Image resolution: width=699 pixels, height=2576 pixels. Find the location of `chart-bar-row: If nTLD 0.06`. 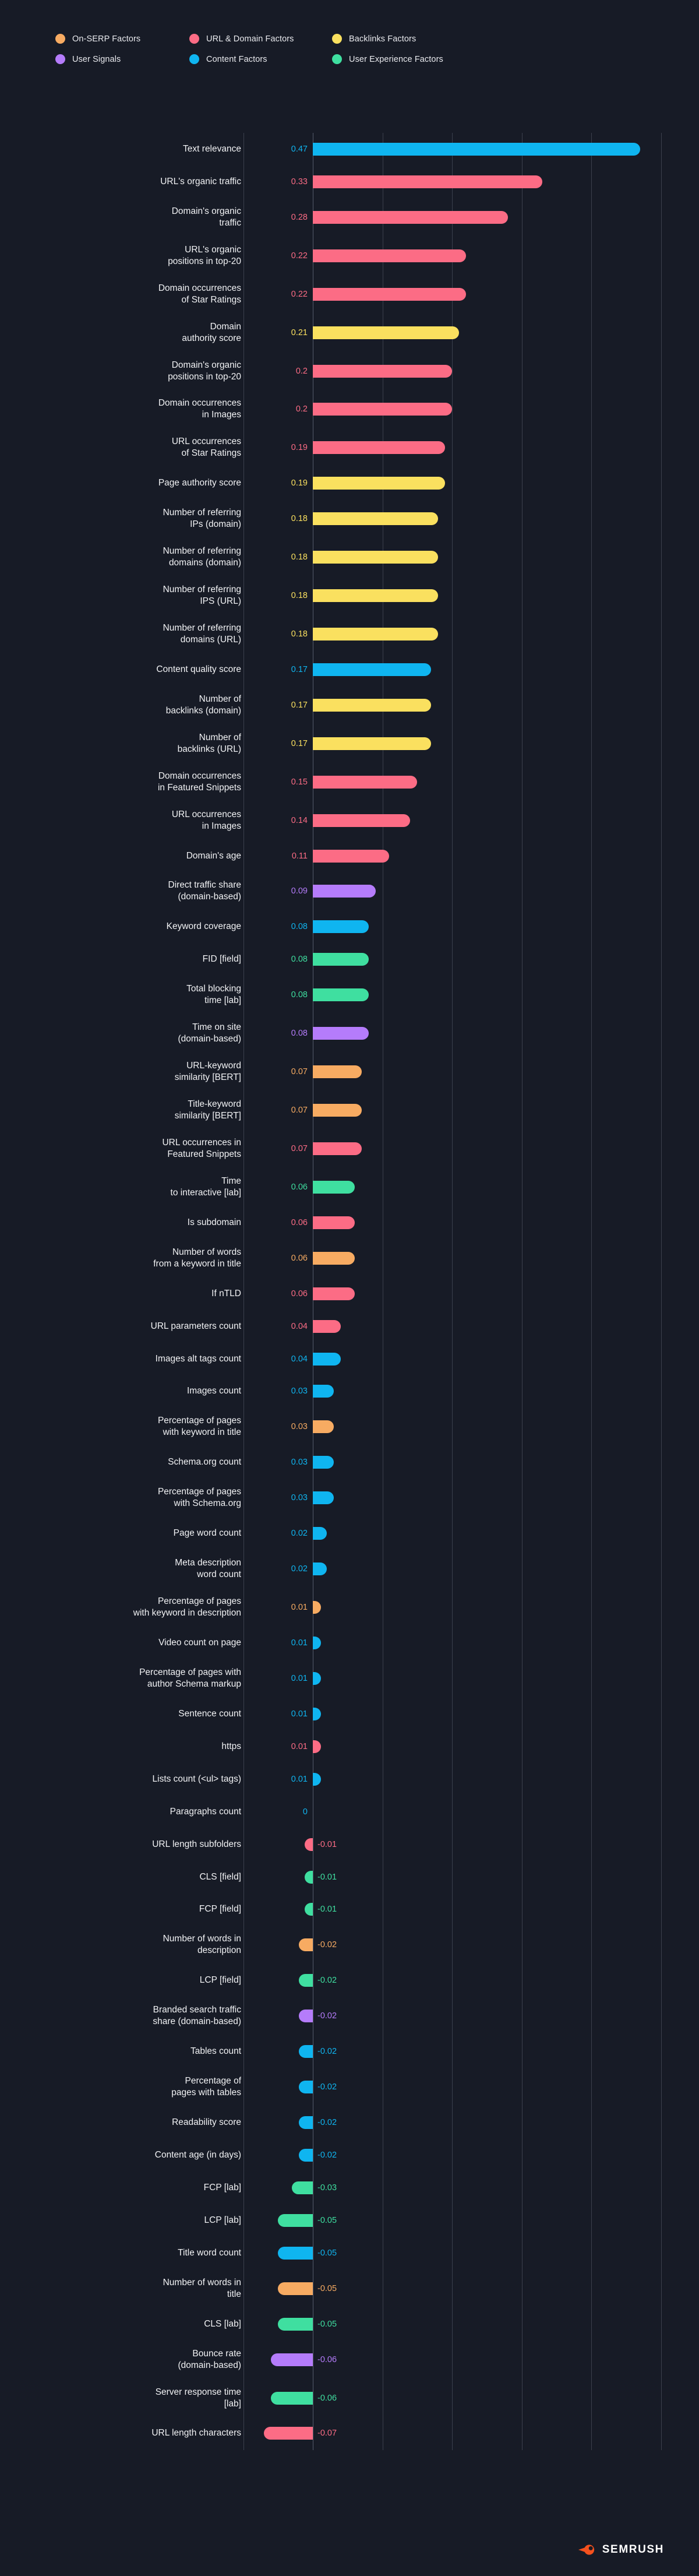

chart-bar-row: If nTLD 0.06 is located at coordinates (349, 1294).